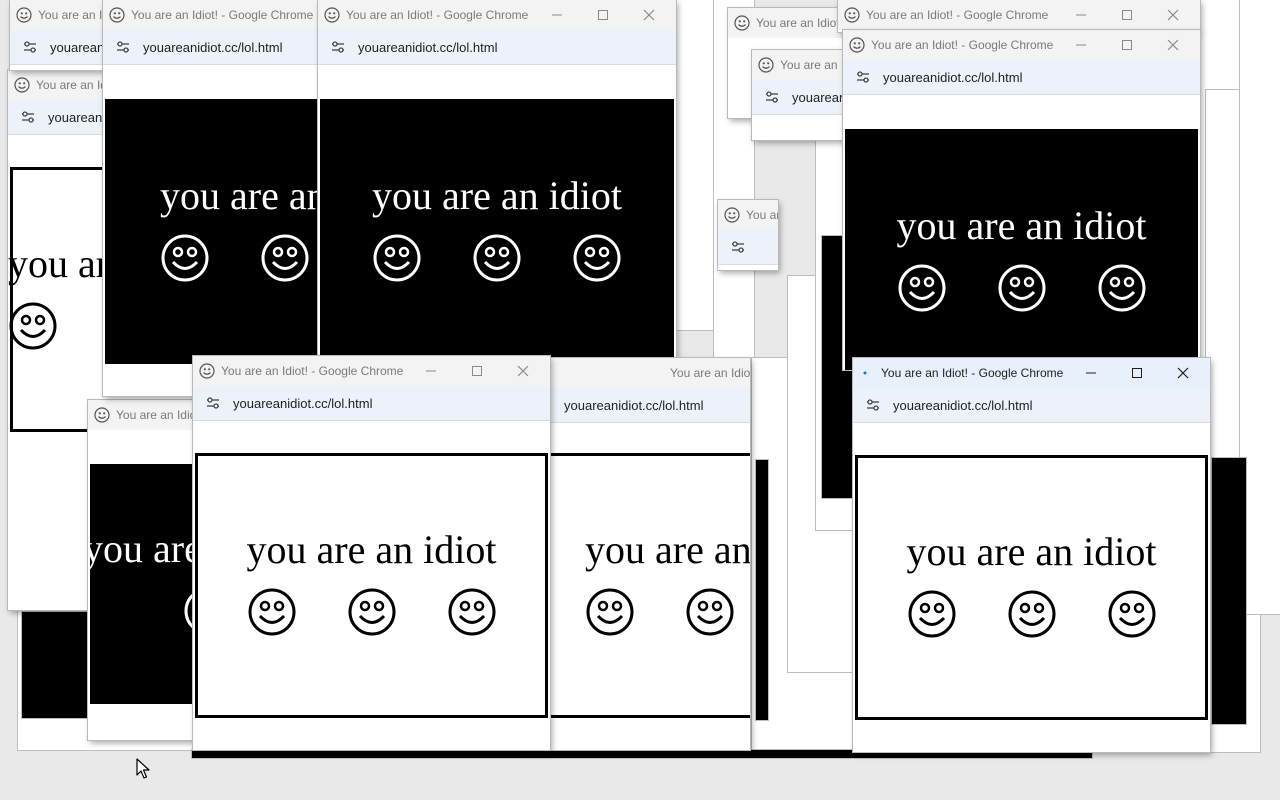 This screenshot has width=1280, height=800. Describe the element at coordinates (865, 373) in the screenshot. I see `loading-icon` at that location.